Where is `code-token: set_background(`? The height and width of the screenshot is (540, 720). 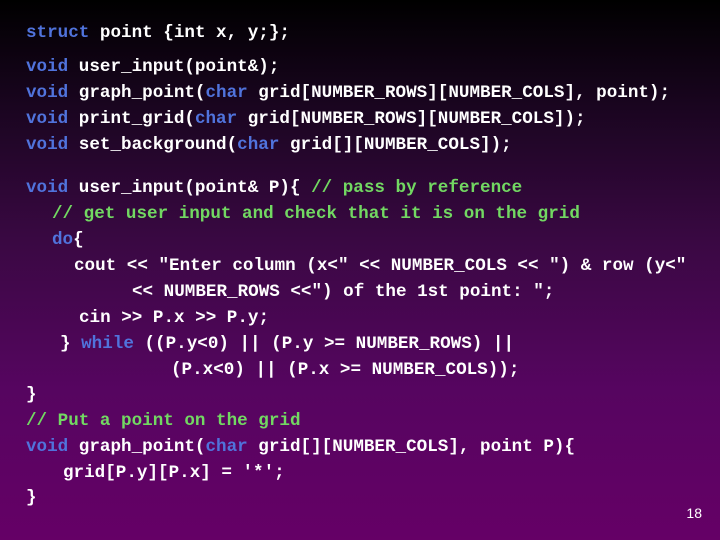 code-token: set_background( is located at coordinates (153, 145).